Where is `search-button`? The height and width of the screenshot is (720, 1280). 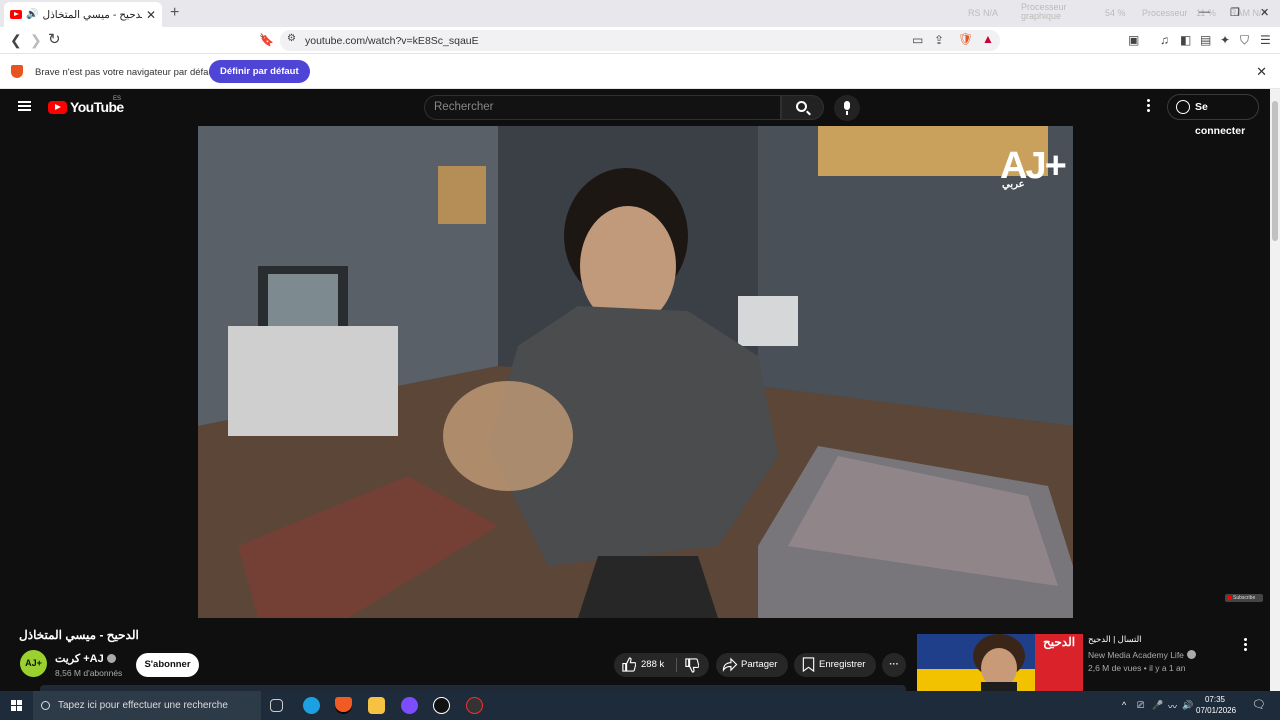
search-button is located at coordinates (802, 107).